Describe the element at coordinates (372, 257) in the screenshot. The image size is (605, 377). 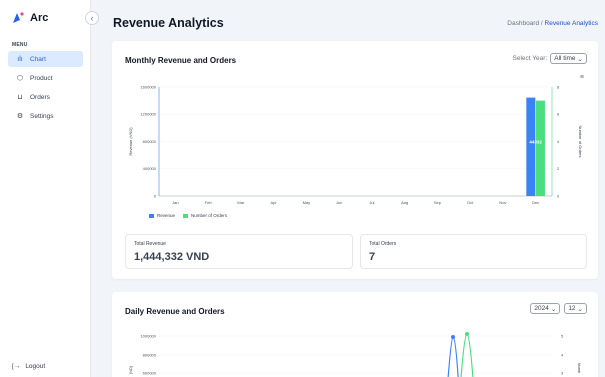
I see `stat-value: 7` at that location.